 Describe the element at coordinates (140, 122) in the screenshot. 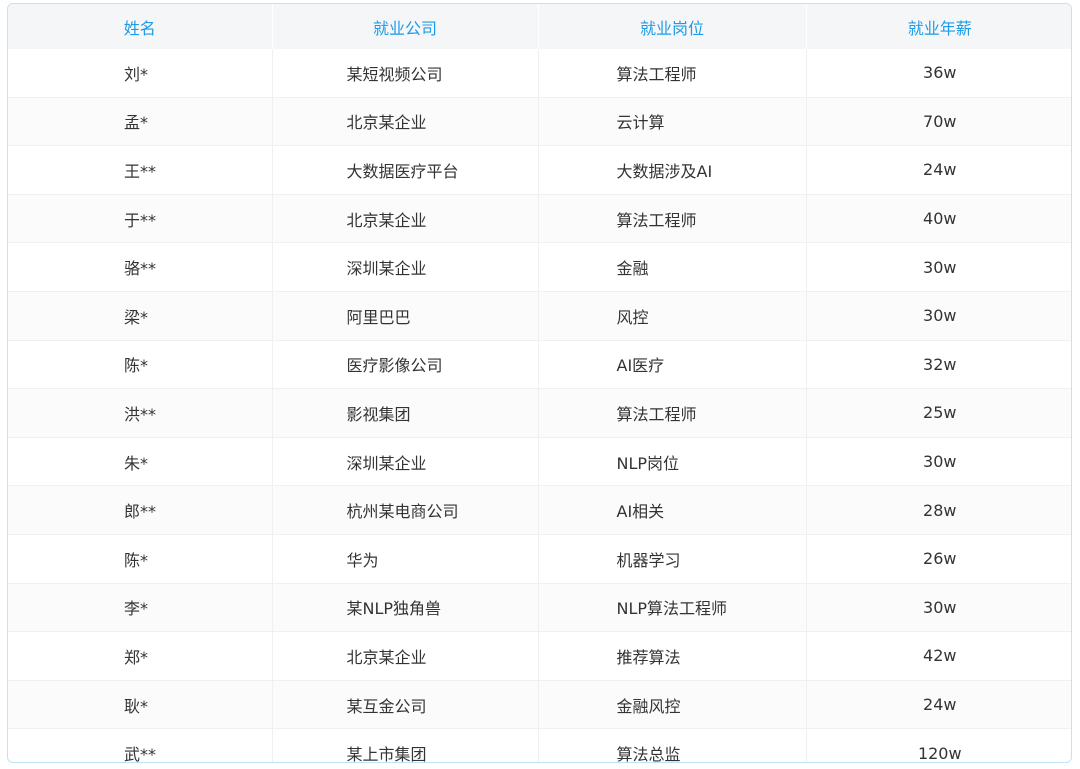

I see `cell-name: 孟*` at that location.